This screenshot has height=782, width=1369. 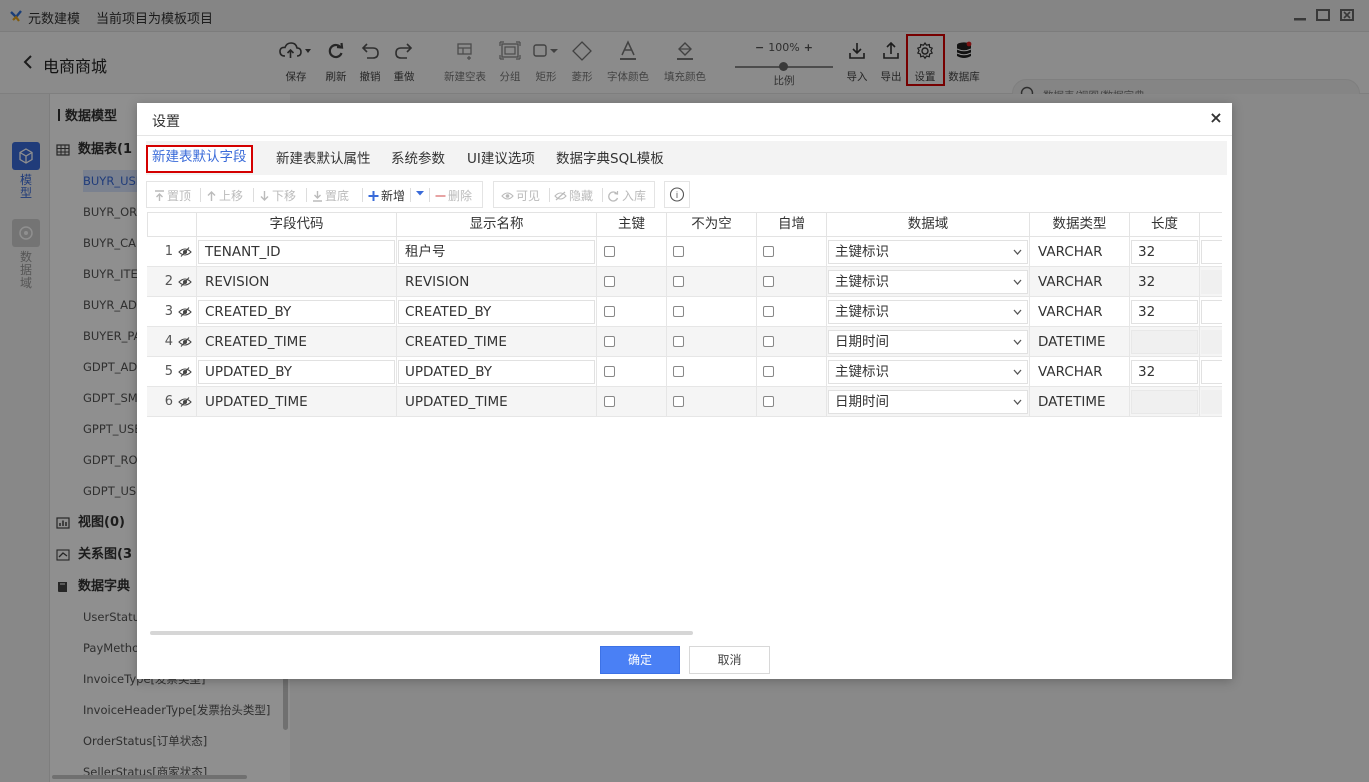 What do you see at coordinates (172, 342) in the screenshot?
I see `row-index-cell: 4` at bounding box center [172, 342].